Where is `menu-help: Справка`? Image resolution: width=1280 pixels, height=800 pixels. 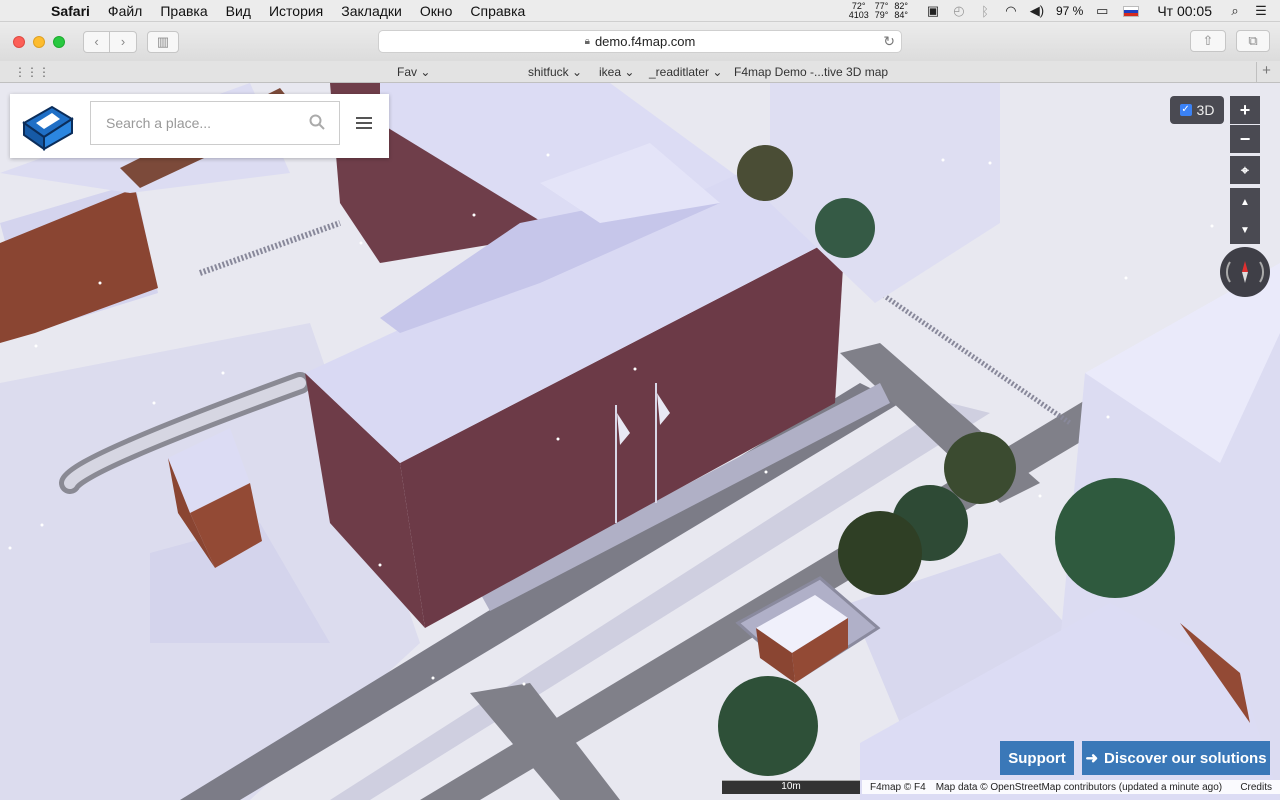 menu-help: Справка is located at coordinates (497, 11).